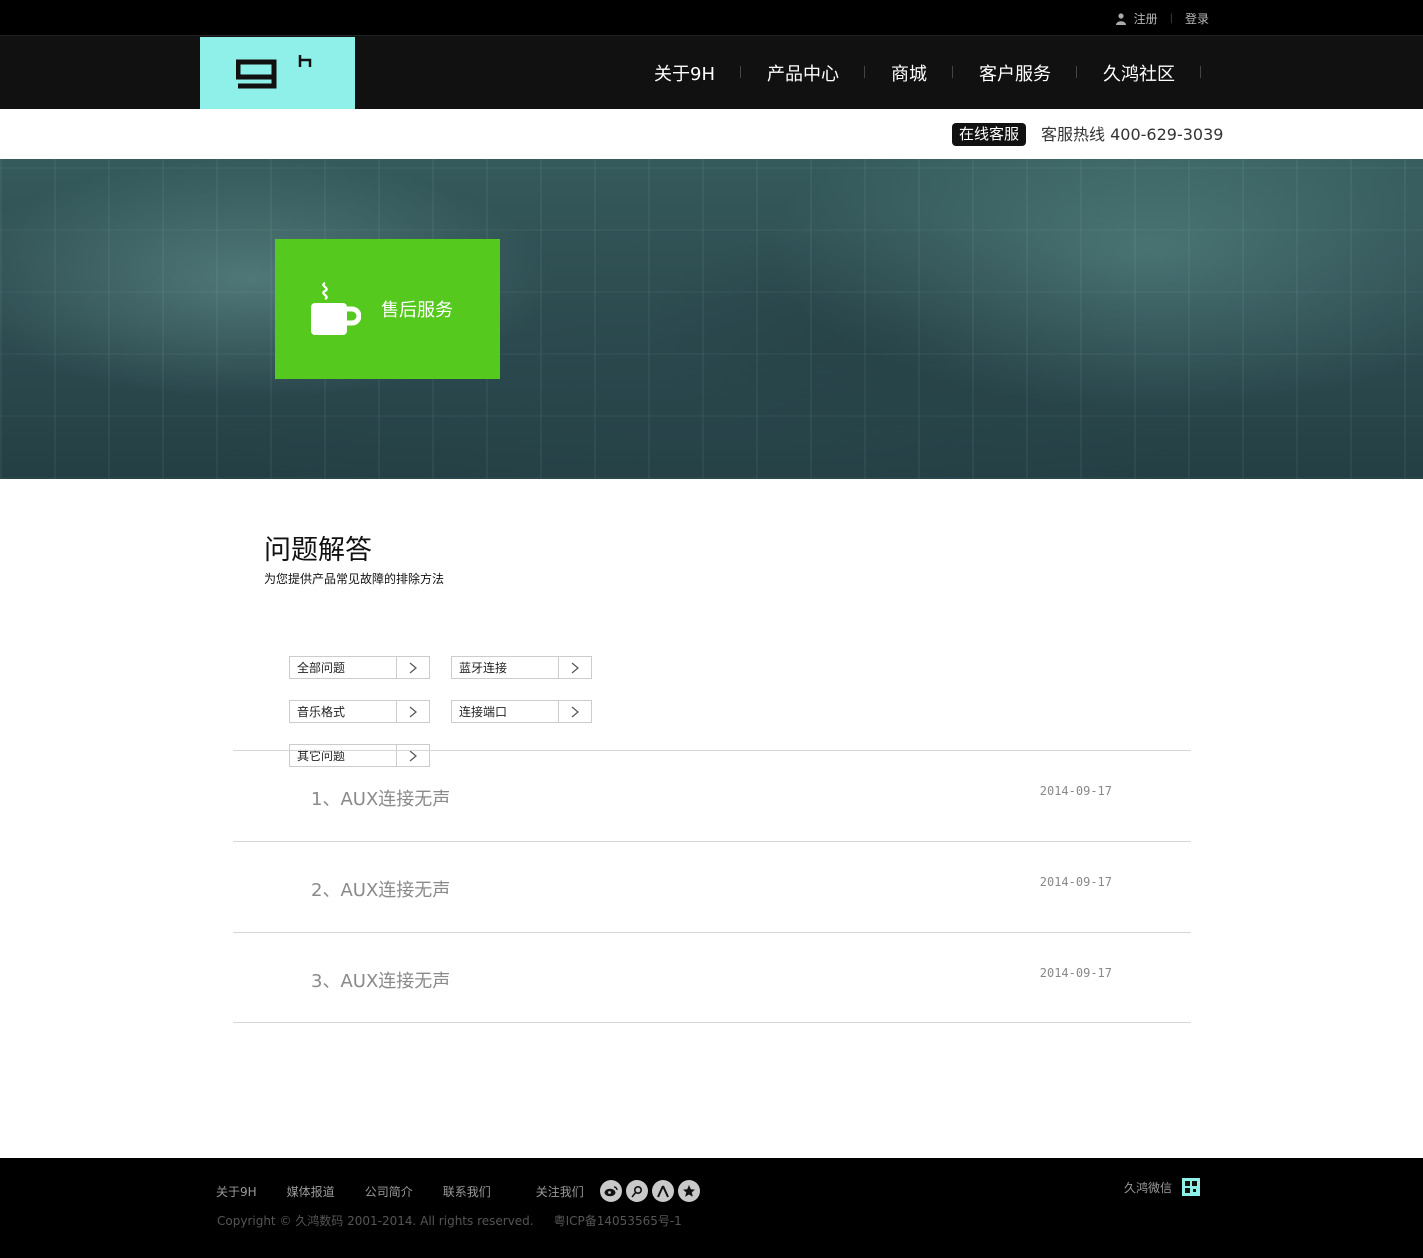  What do you see at coordinates (483, 668) in the screenshot?
I see `filter-label: 蓝牙连接` at bounding box center [483, 668].